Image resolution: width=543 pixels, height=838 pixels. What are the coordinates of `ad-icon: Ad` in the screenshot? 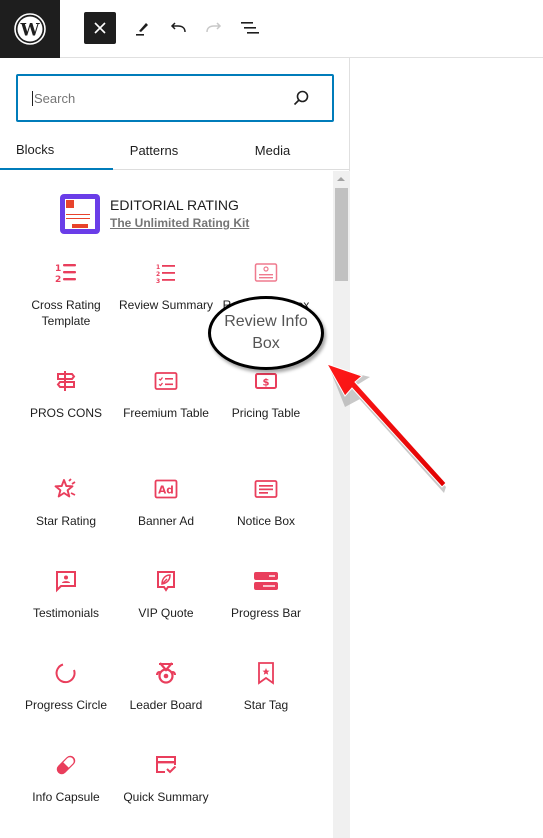 It's located at (166, 489).